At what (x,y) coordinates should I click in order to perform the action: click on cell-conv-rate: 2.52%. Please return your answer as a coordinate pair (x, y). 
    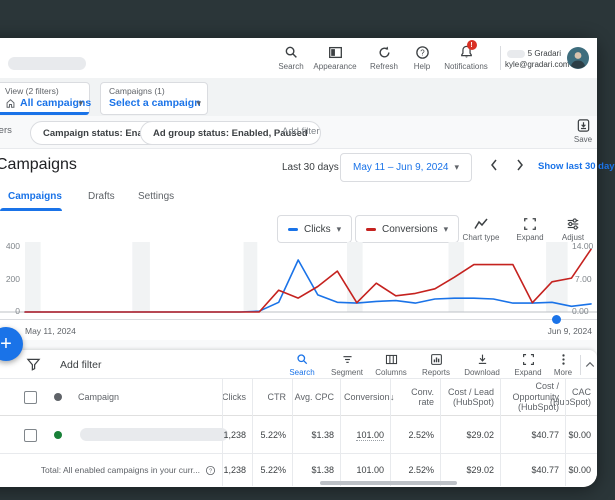
    Looking at the image, I should click on (421, 435).